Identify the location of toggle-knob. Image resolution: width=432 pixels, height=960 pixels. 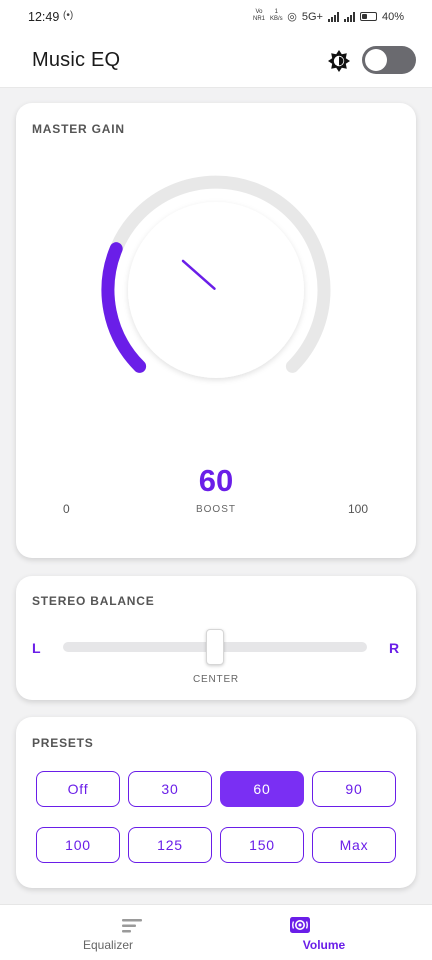
(376, 60).